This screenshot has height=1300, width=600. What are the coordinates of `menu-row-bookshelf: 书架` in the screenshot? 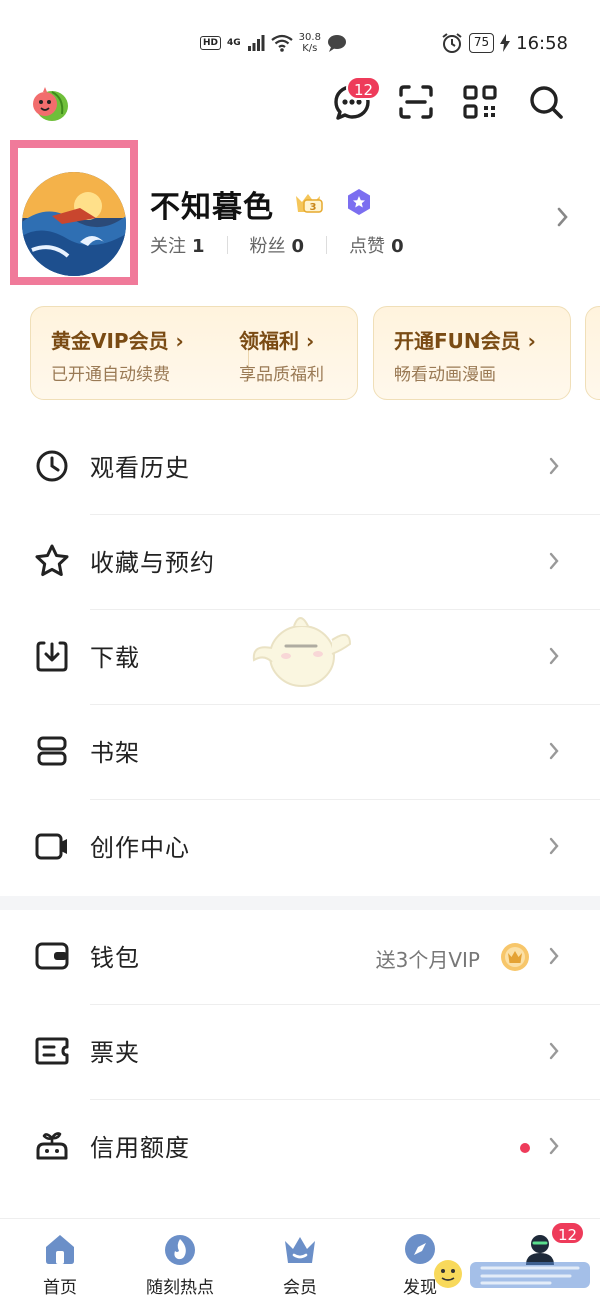 It's located at (300, 752).